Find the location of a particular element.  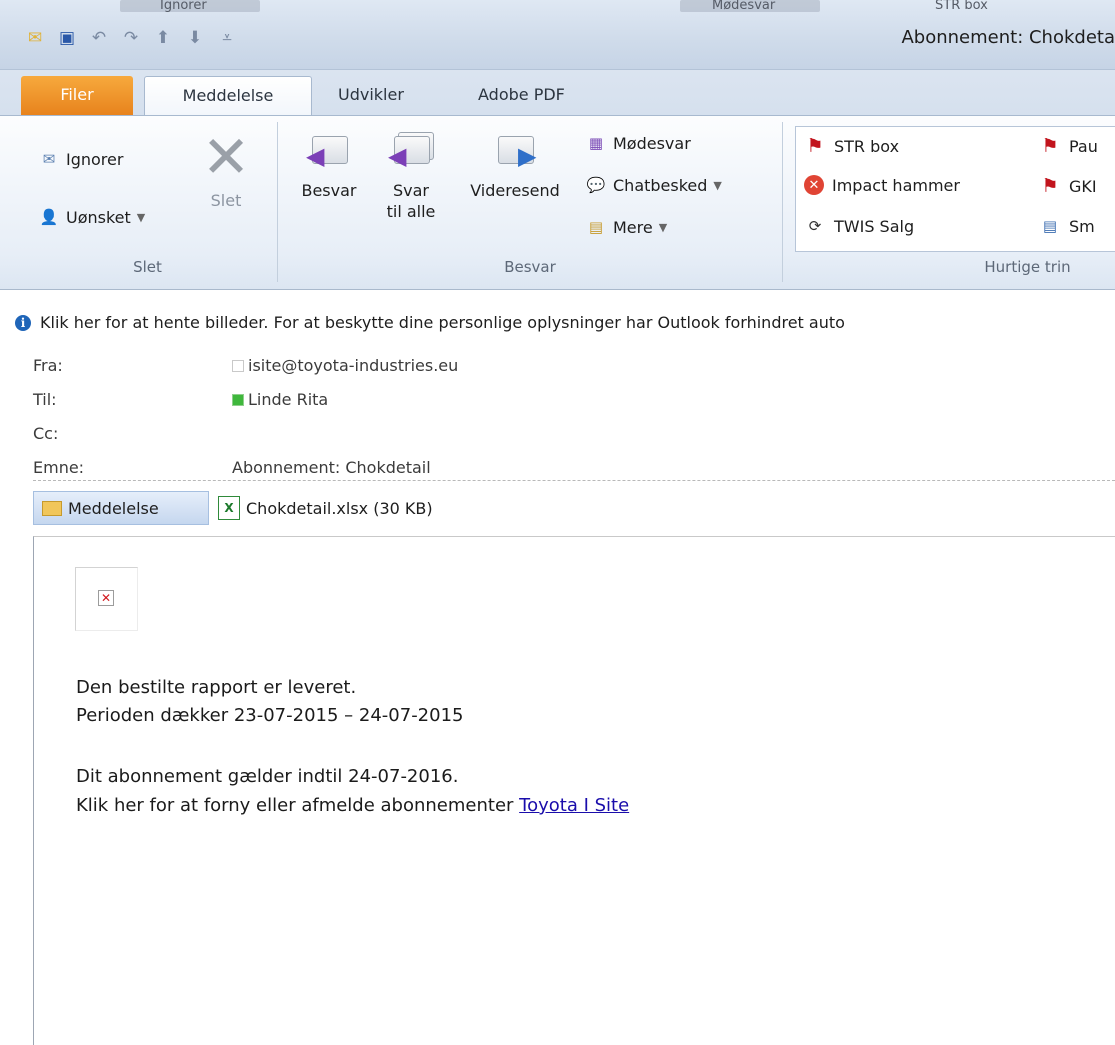

quick-step-label: Impact hammer is located at coordinates (896, 185).